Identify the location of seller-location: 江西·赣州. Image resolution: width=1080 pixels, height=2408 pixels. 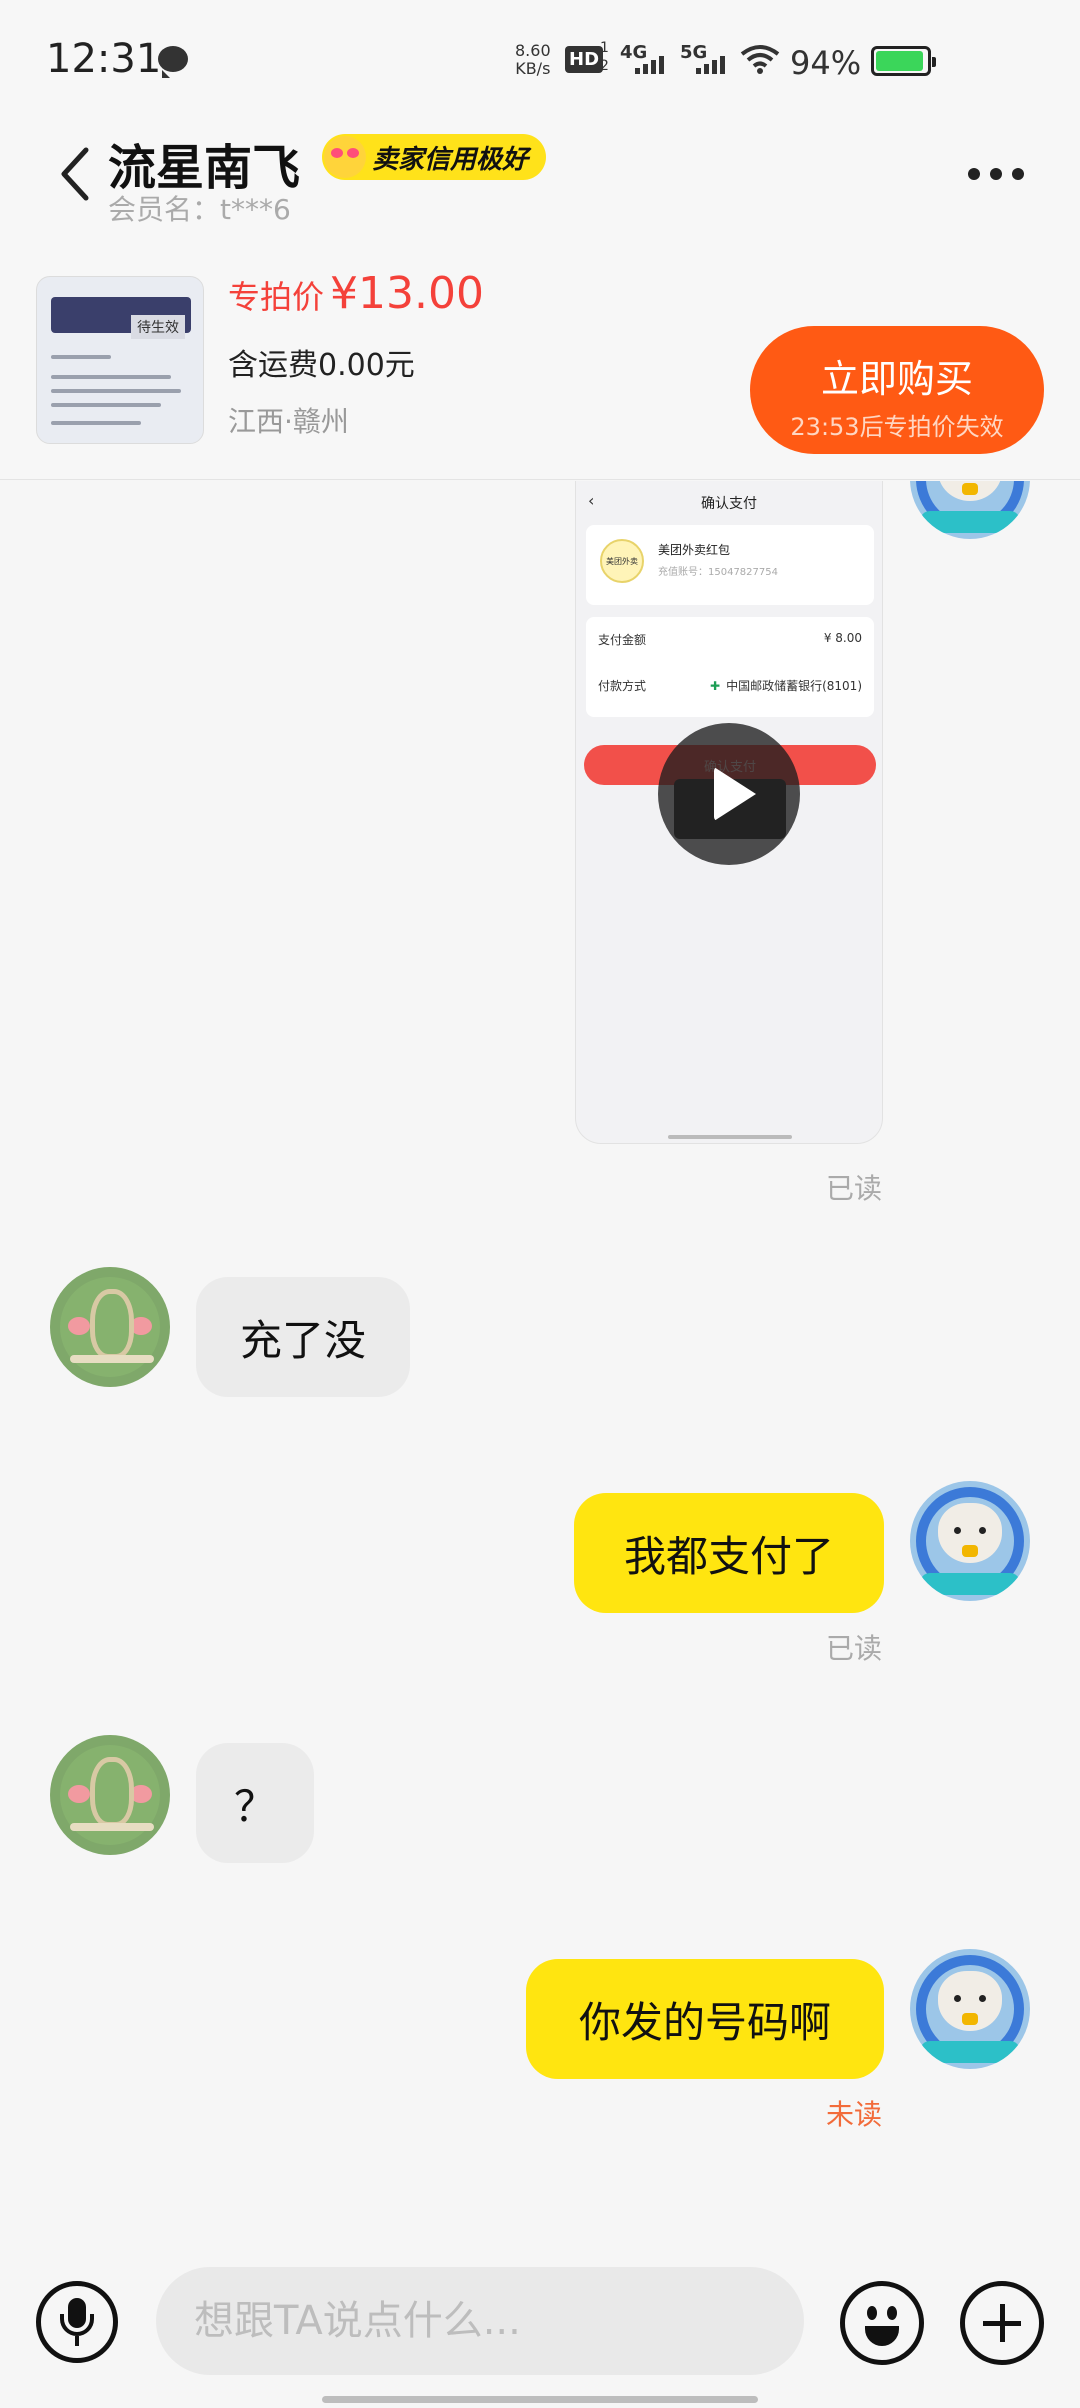
(288, 421).